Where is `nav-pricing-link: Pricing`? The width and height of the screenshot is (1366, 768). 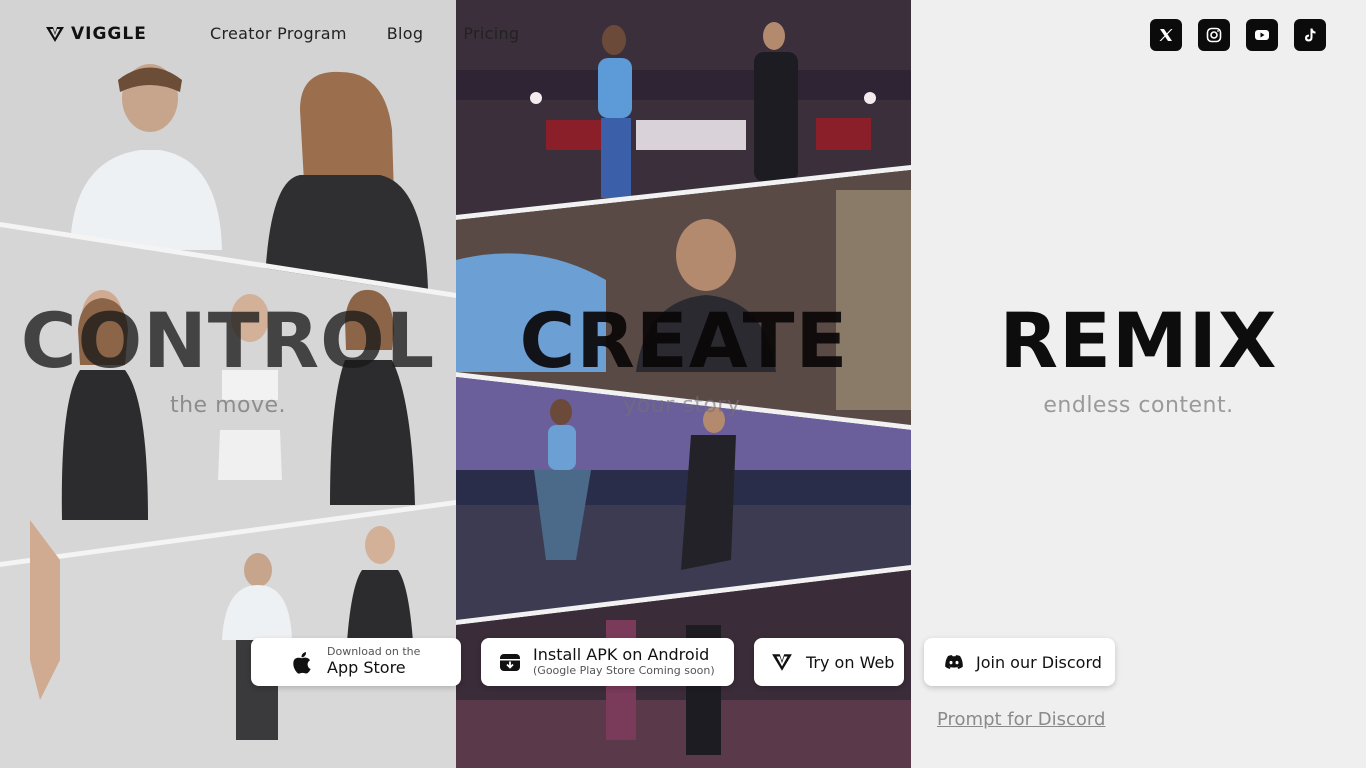 nav-pricing-link: Pricing is located at coordinates (491, 33).